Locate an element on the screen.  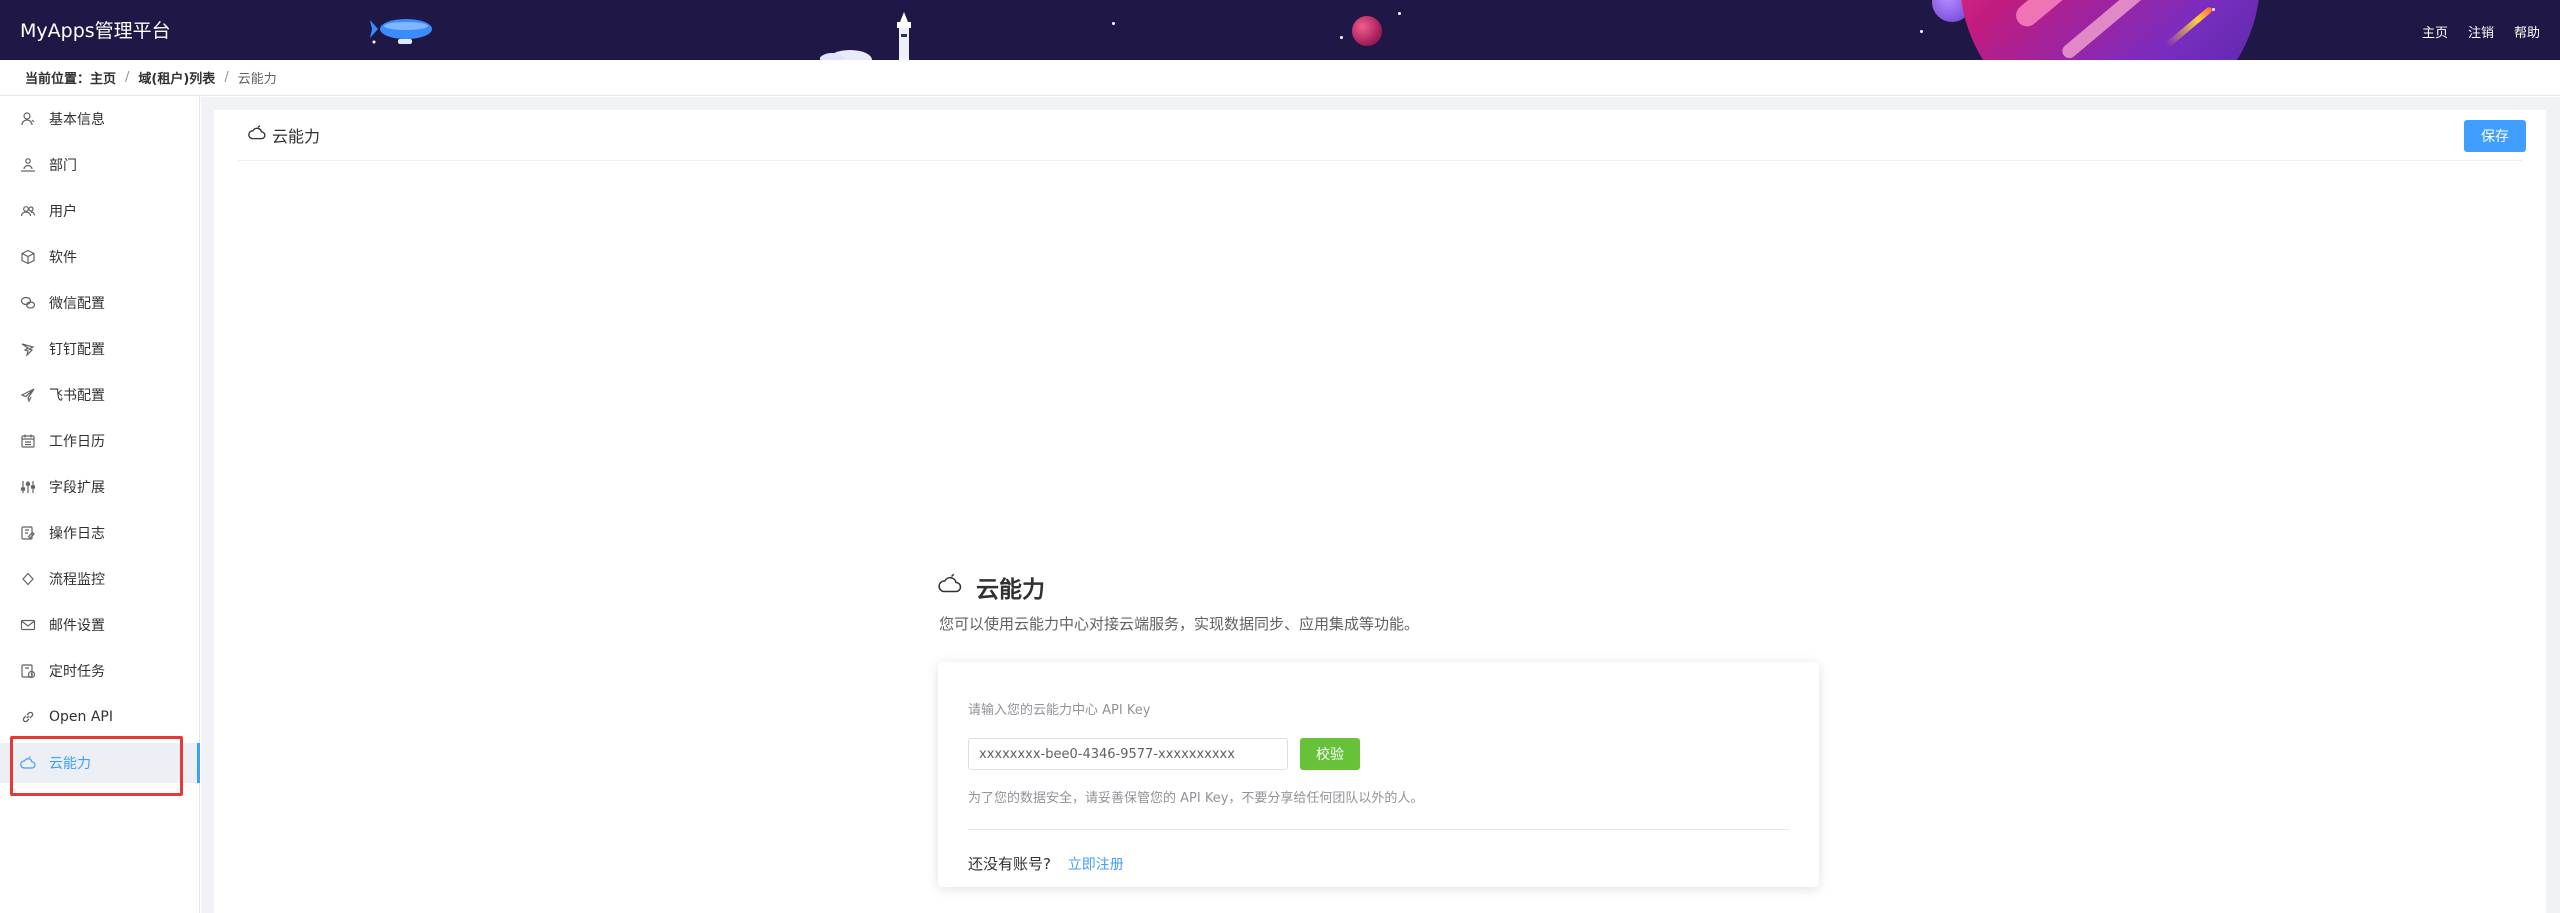
blimp-illustration is located at coordinates (401, 31).